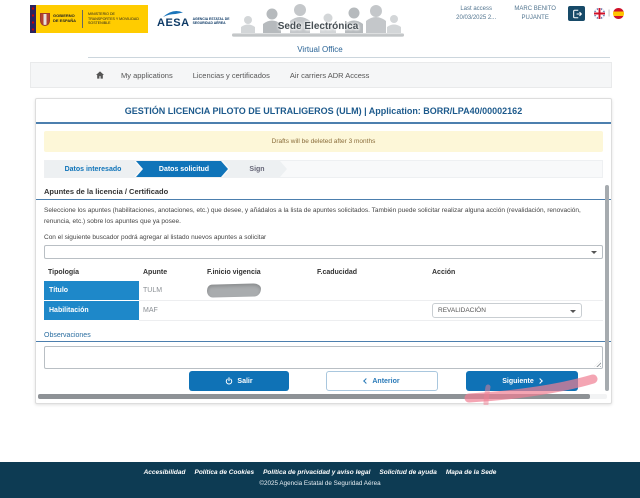  Describe the element at coordinates (33, 19) in the screenshot. I see `flag-strip-icon` at that location.